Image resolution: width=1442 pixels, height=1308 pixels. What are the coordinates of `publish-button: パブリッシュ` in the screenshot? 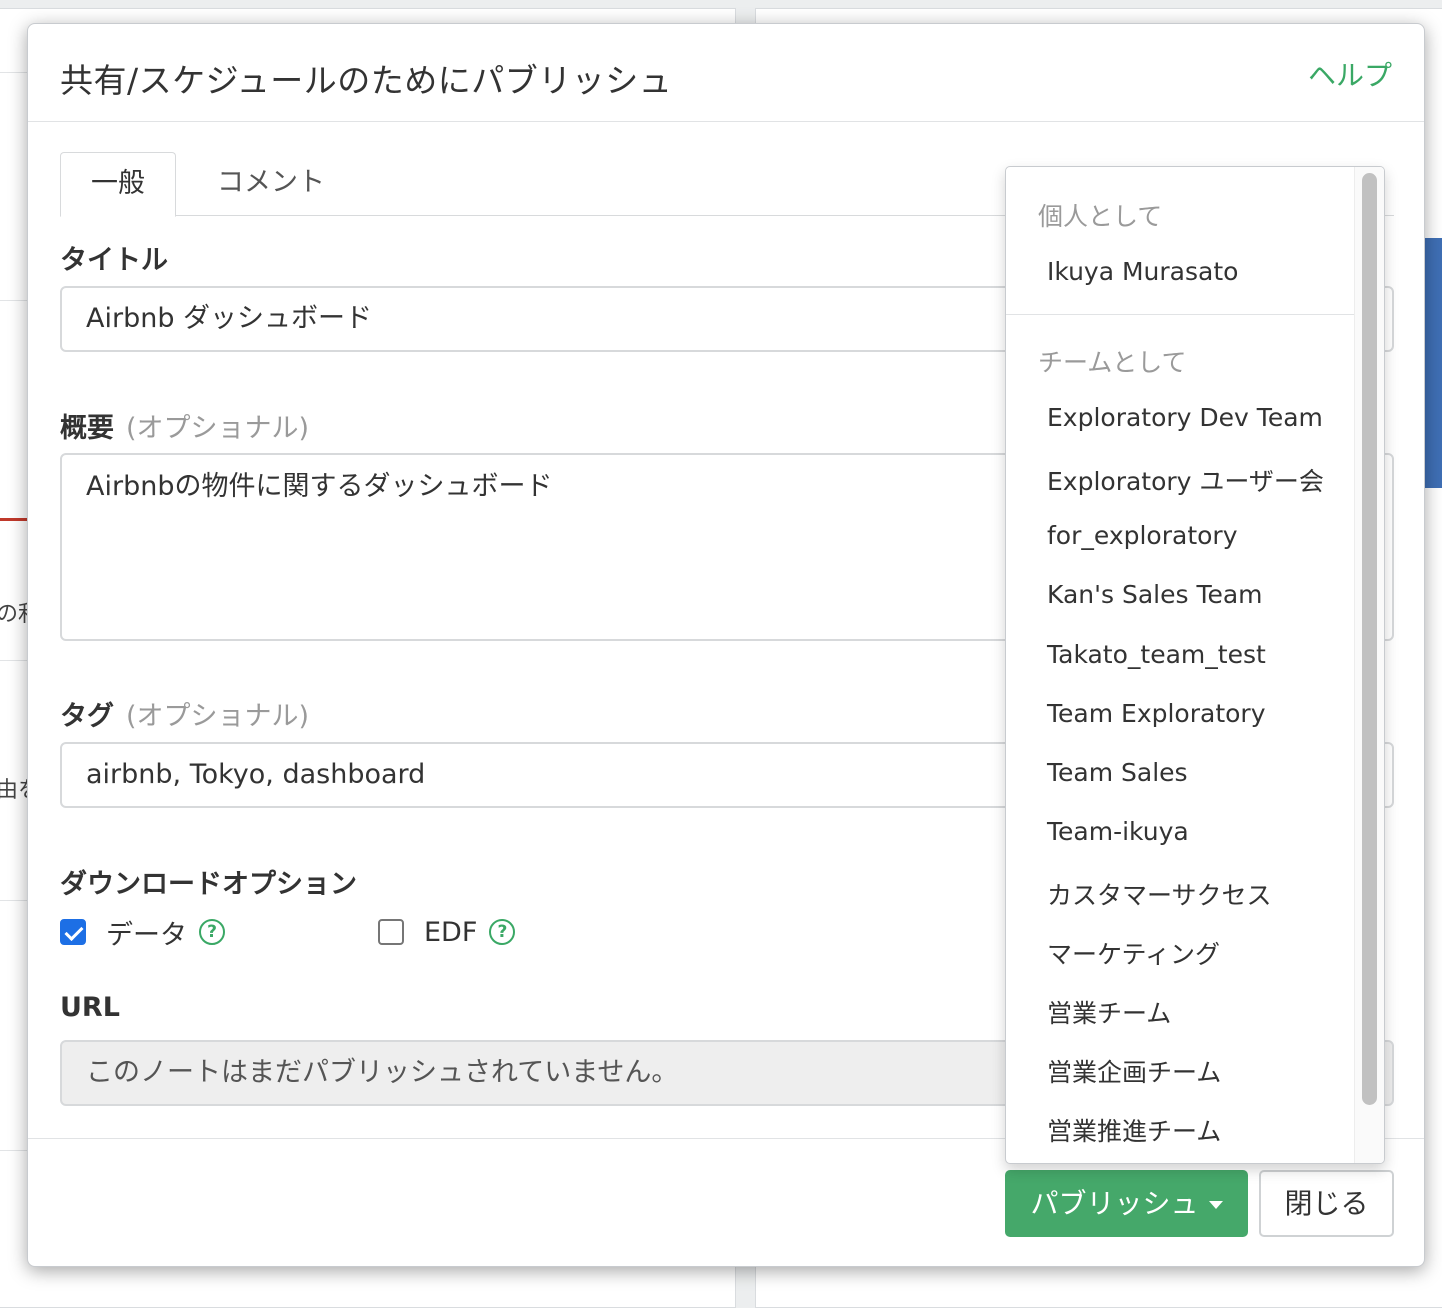 It's located at (1126, 1203).